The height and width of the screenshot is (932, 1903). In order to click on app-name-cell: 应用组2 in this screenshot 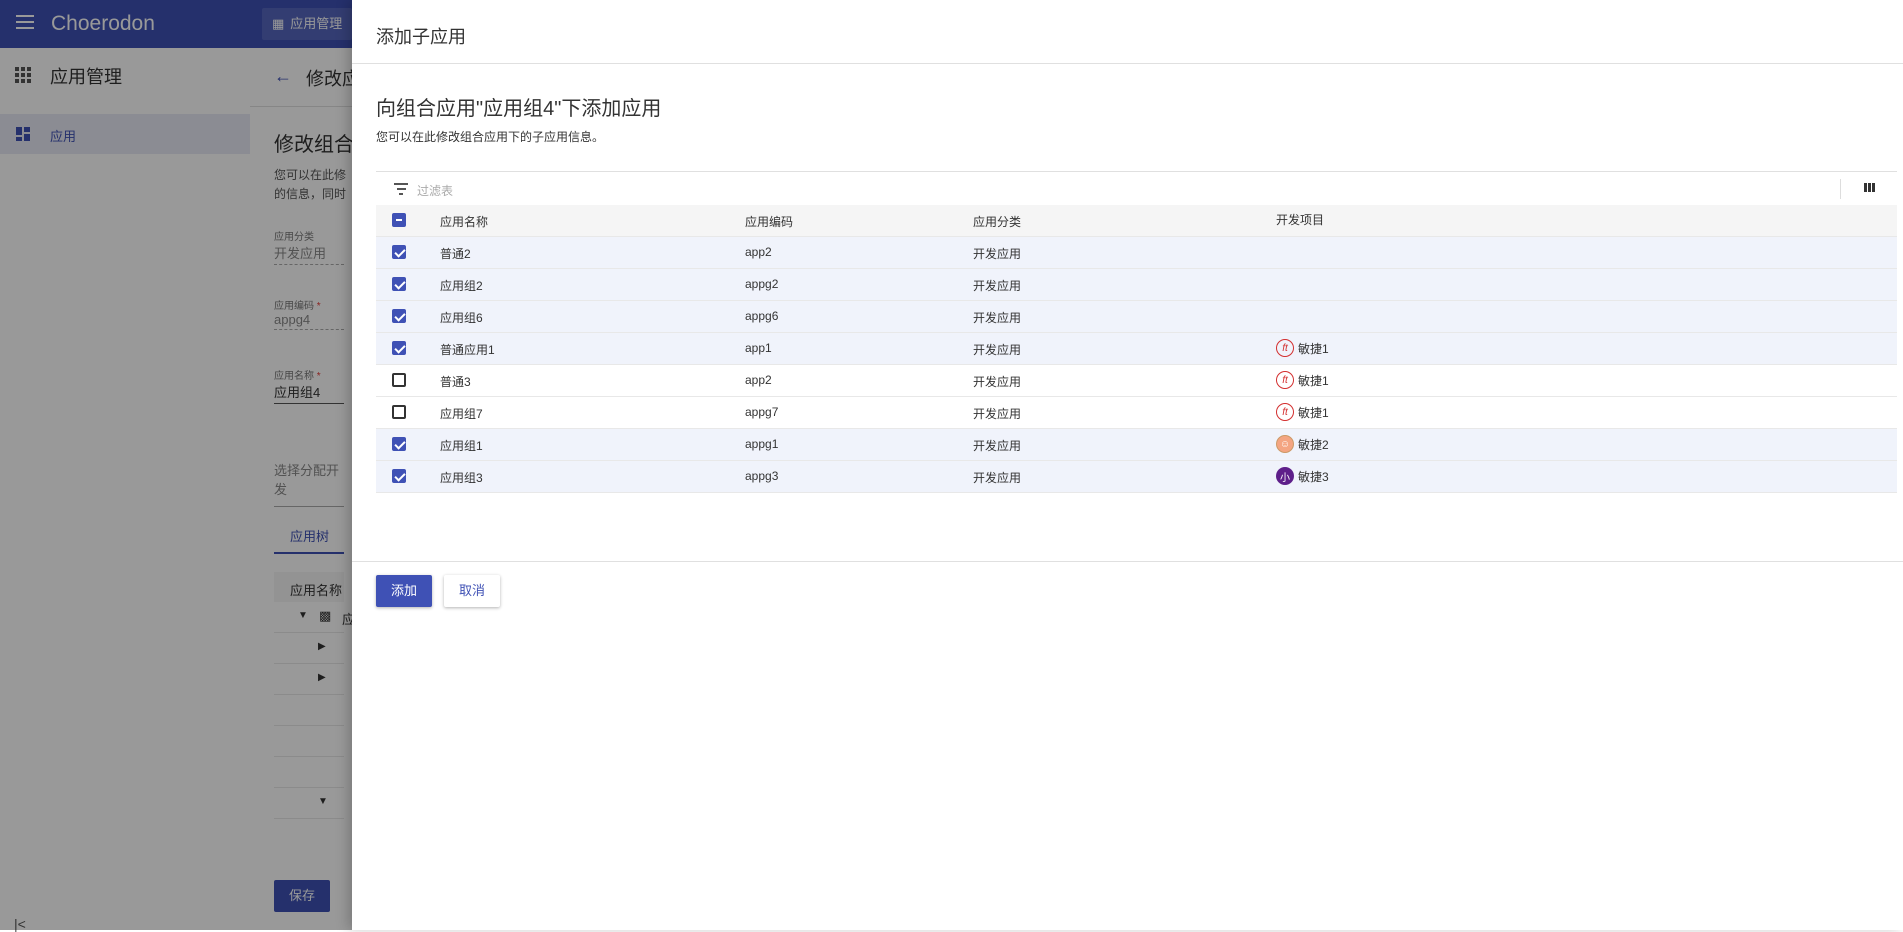, I will do `click(461, 286)`.